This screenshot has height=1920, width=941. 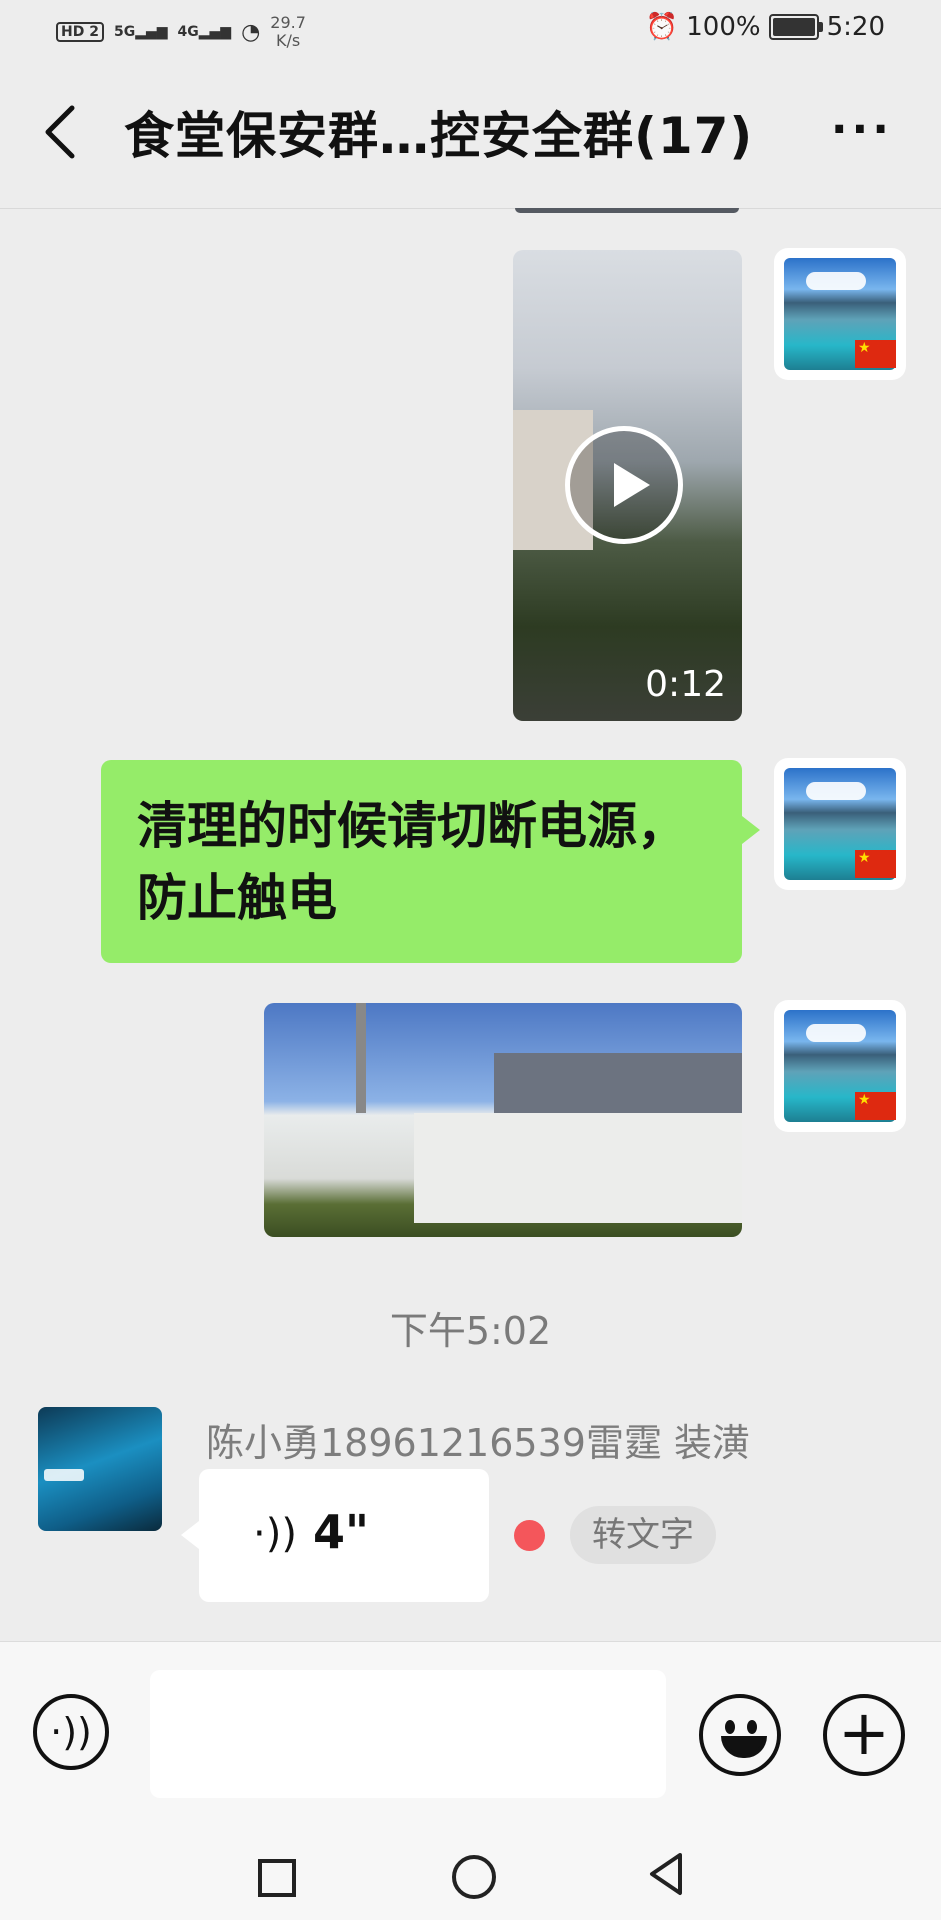 I want to click on chat-timestamp: 下午5:02, so click(x=470, y=1331).